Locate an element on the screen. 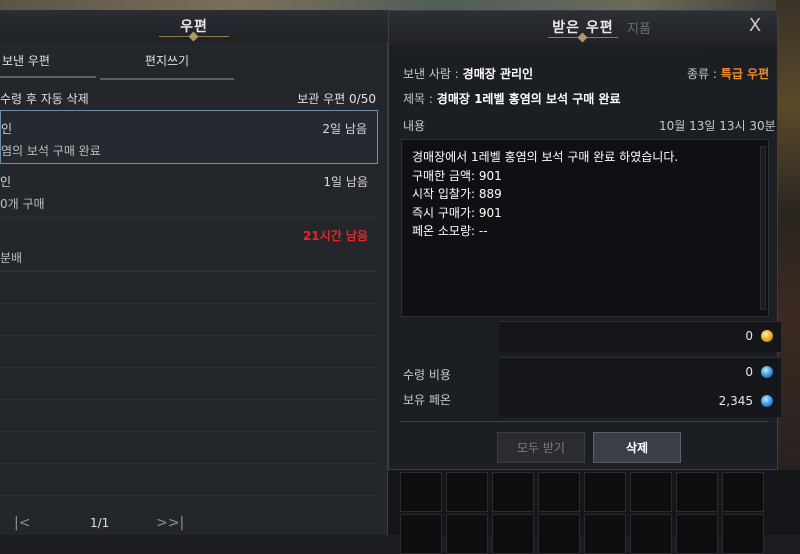  owned-row: 2,345 is located at coordinates (640, 402).